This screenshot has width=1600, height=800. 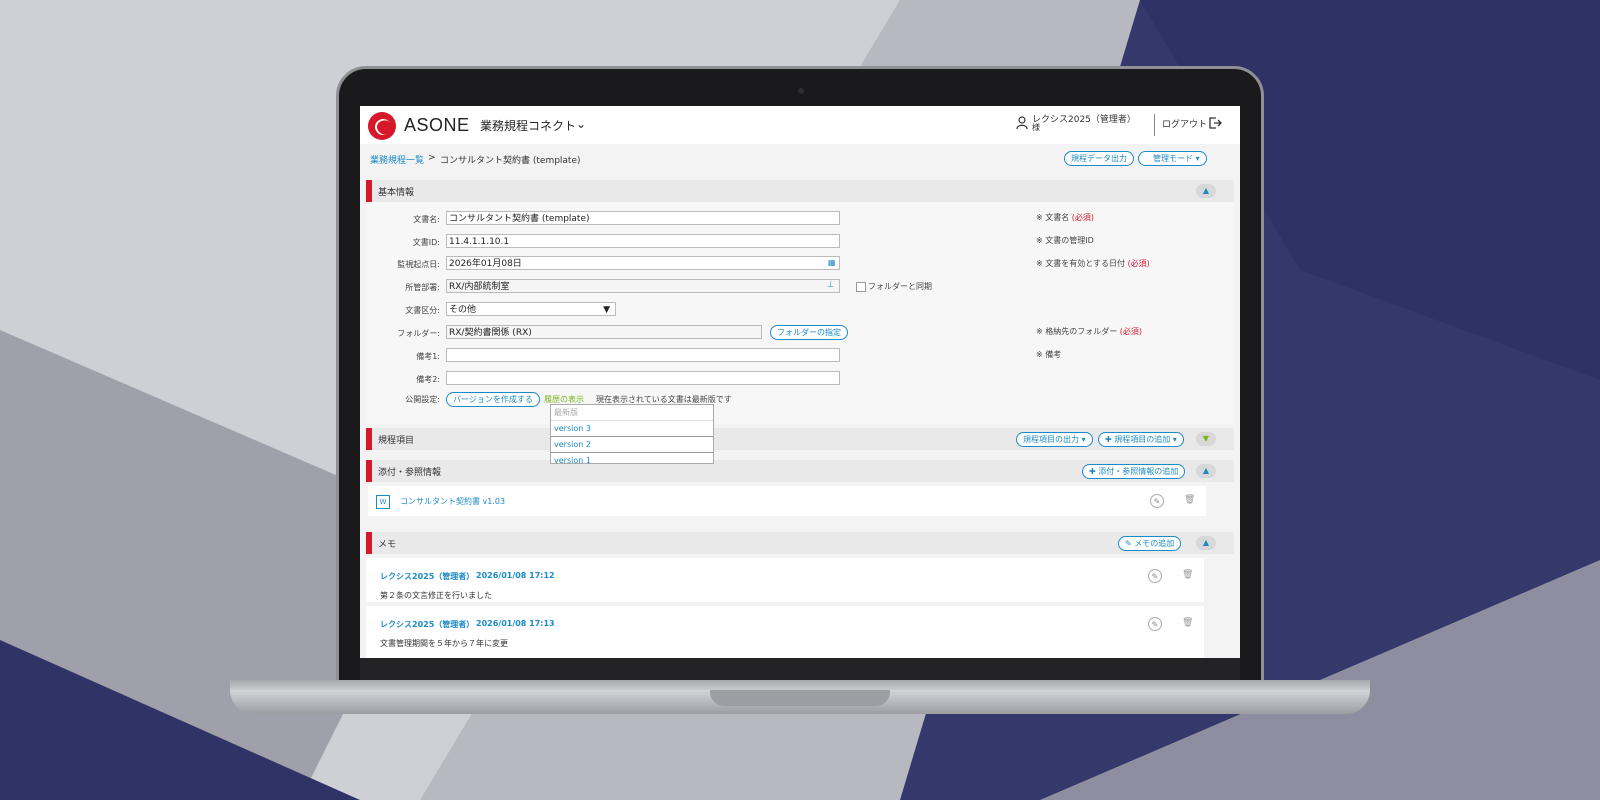 I want to click on admin-mode-label: 管理モード, so click(x=1173, y=158).